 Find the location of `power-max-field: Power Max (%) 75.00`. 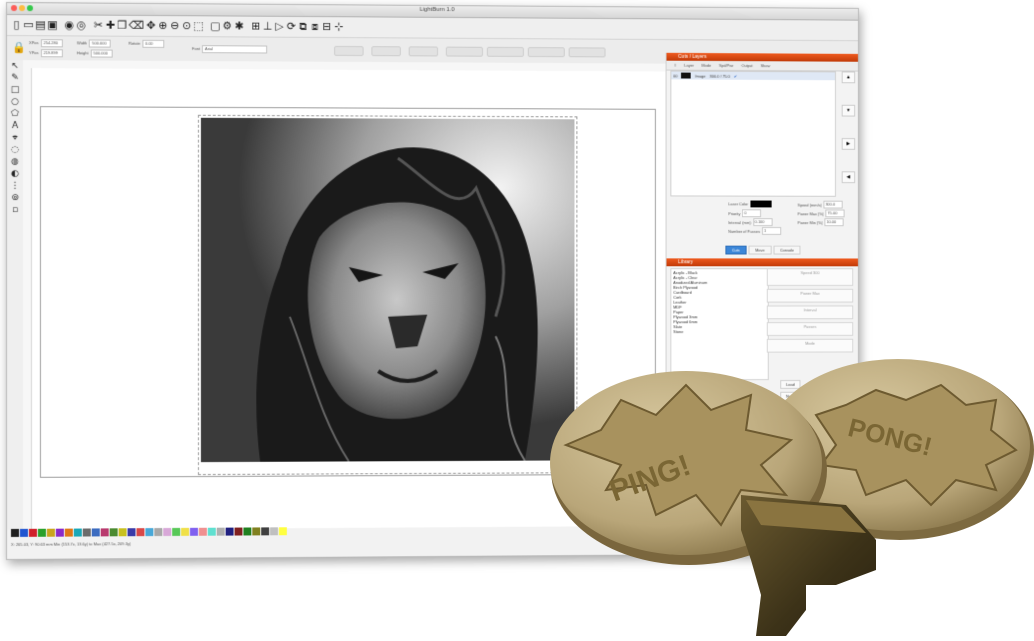

power-max-field: Power Max (%) 75.00 is located at coordinates (821, 213).